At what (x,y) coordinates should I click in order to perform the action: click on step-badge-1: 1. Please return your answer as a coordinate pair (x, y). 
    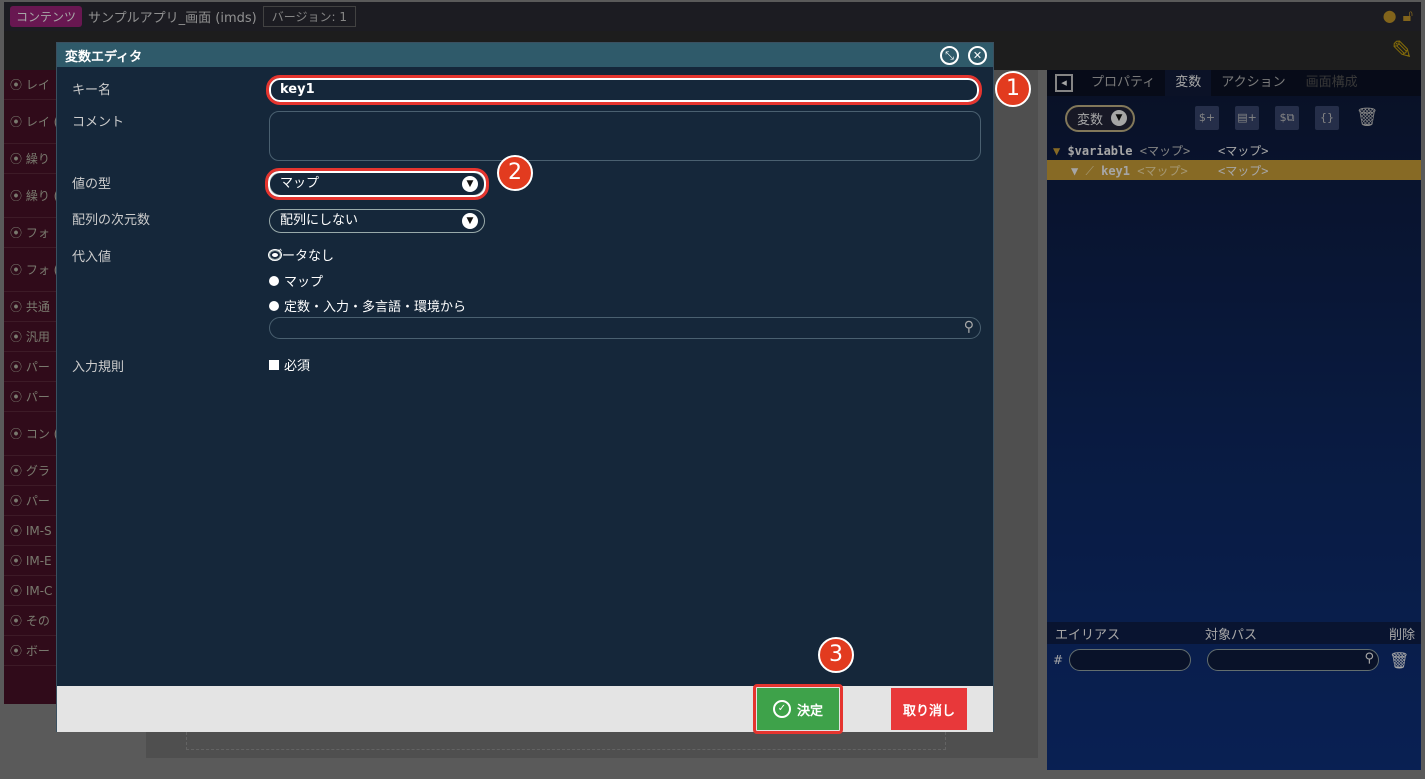
    Looking at the image, I should click on (1013, 89).